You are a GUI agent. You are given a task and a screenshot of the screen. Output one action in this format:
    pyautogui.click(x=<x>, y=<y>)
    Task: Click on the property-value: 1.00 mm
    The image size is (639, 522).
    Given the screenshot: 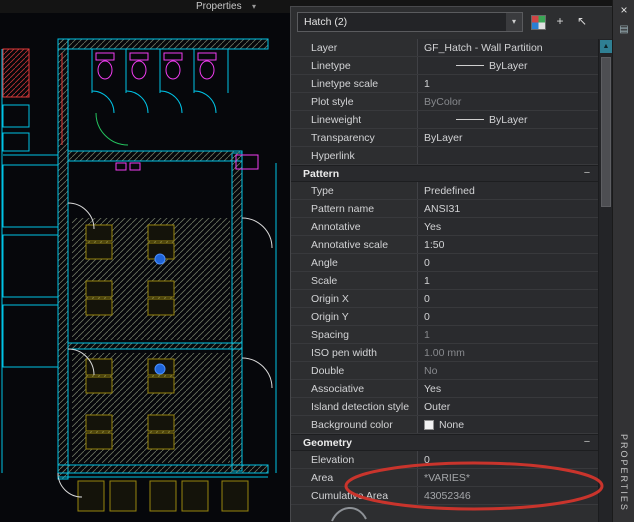 What is the action you would take?
    pyautogui.click(x=508, y=352)
    